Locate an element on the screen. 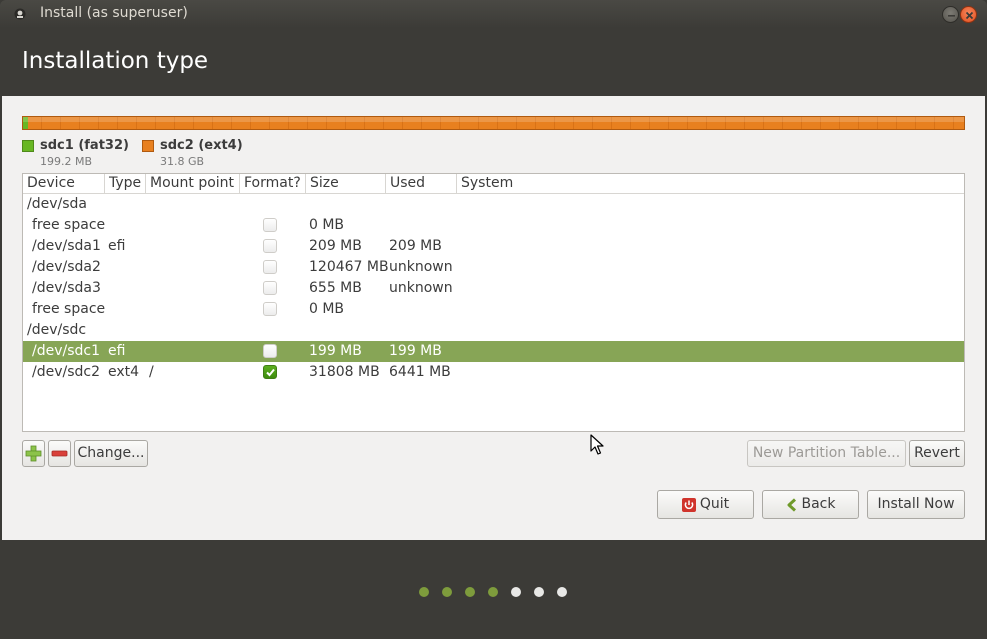  device-cell: /dev/sda1 is located at coordinates (66, 246).